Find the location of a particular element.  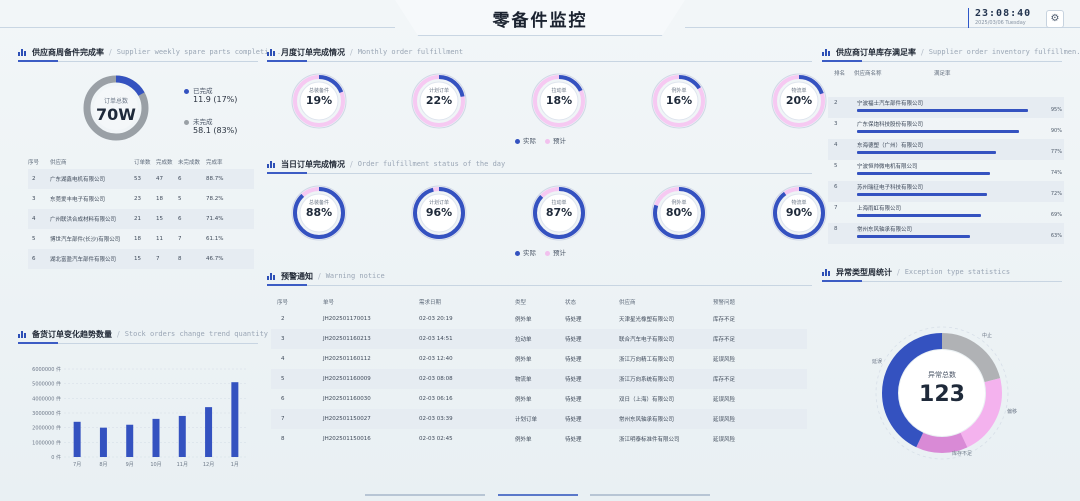

header: 零备件监控 23:08:40 2025/03/06 Tuesday ⚙ is located at coordinates (540, 19).